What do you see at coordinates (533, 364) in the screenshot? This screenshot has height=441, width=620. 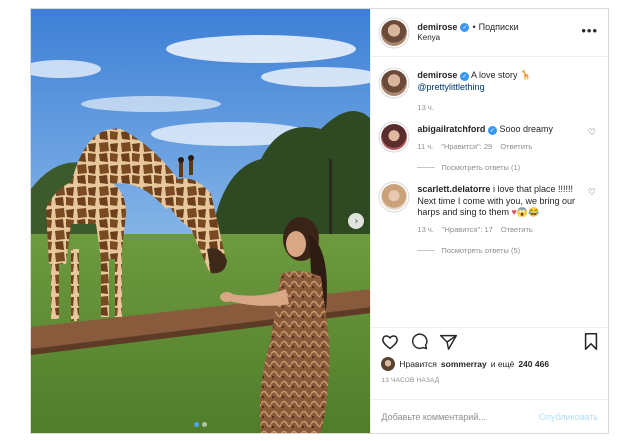 I see `likes-count: 240 466` at bounding box center [533, 364].